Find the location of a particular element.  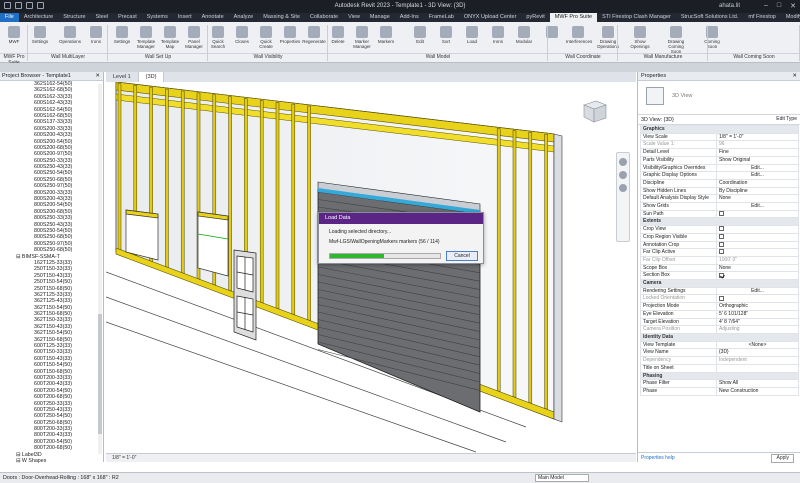

scrollbar-thumb is located at coordinates (100, 374).